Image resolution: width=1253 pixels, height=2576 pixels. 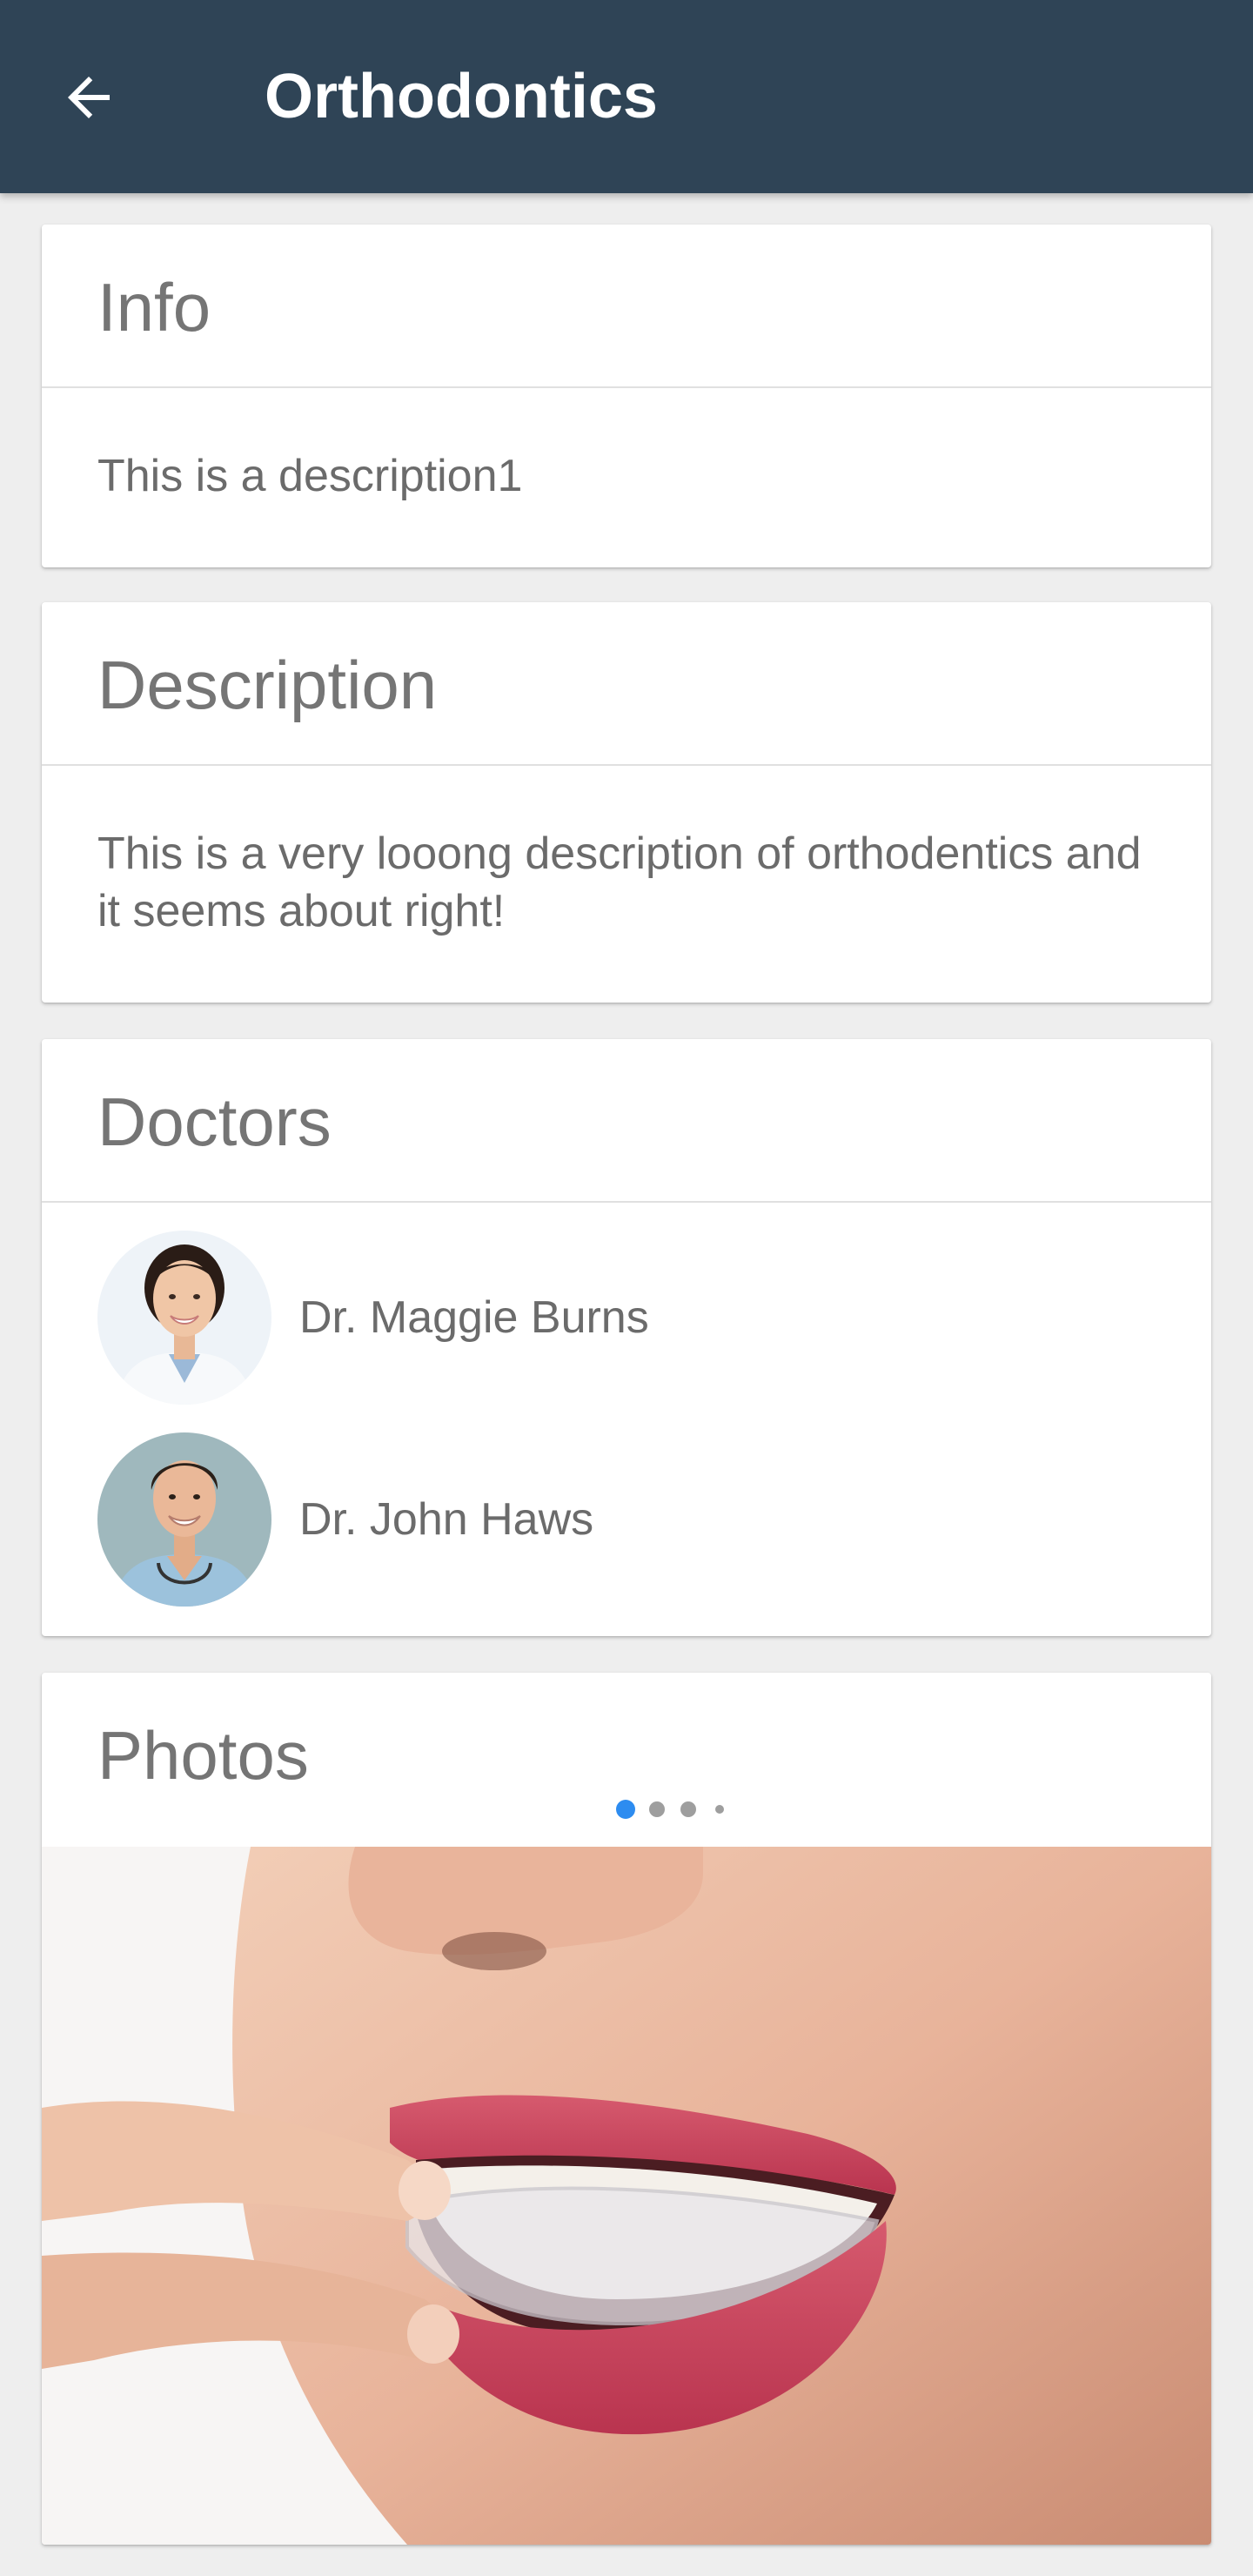 I want to click on doctor-item-maggie-burns: Dr. Maggie Burns, so click(x=632, y=1318).